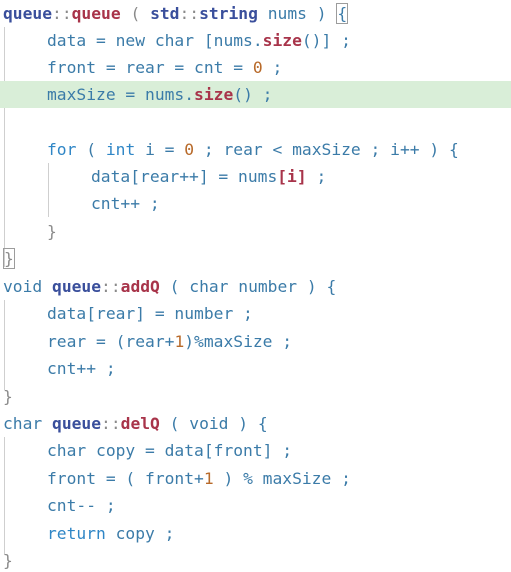 The height and width of the screenshot is (572, 511). What do you see at coordinates (238, 341) in the screenshot?
I see `code-text: )%maxSize ;` at bounding box center [238, 341].